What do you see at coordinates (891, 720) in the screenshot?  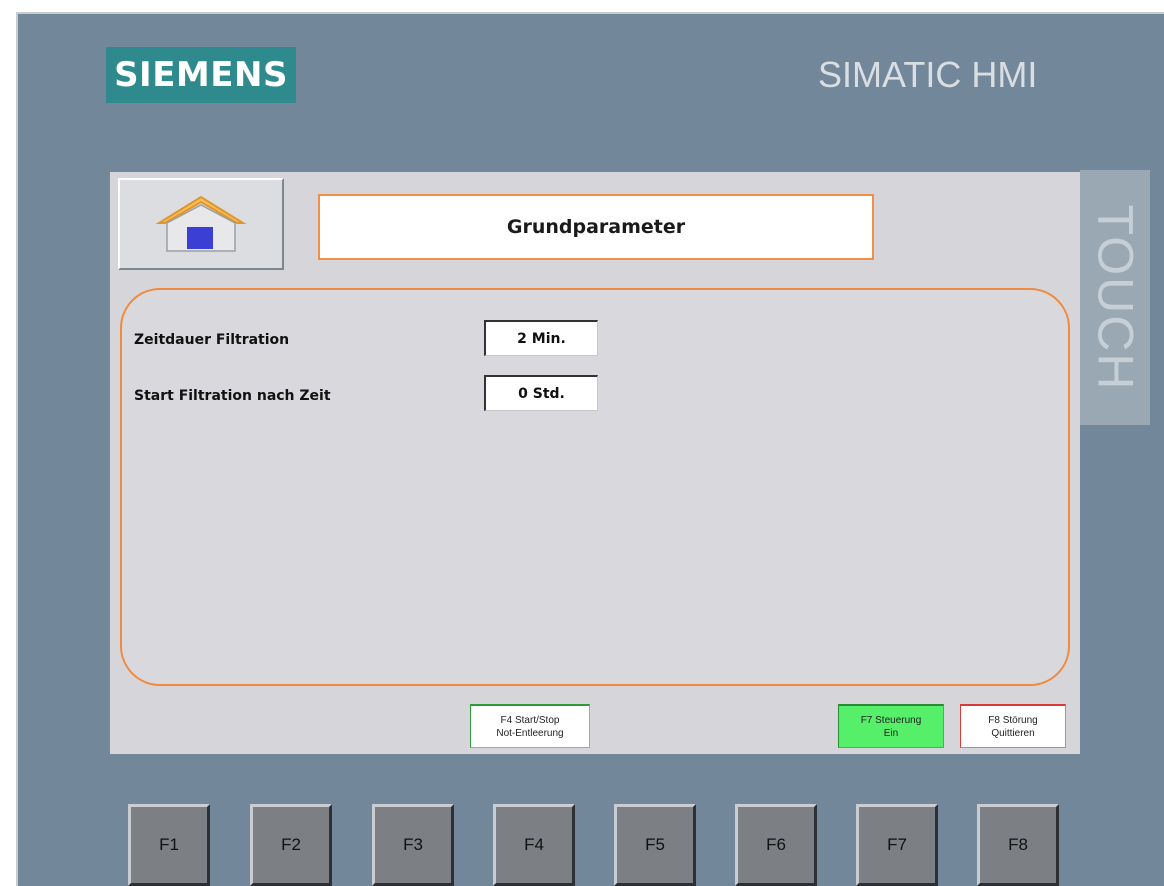 I see `f7-label-line1: F7 Steuerung` at bounding box center [891, 720].